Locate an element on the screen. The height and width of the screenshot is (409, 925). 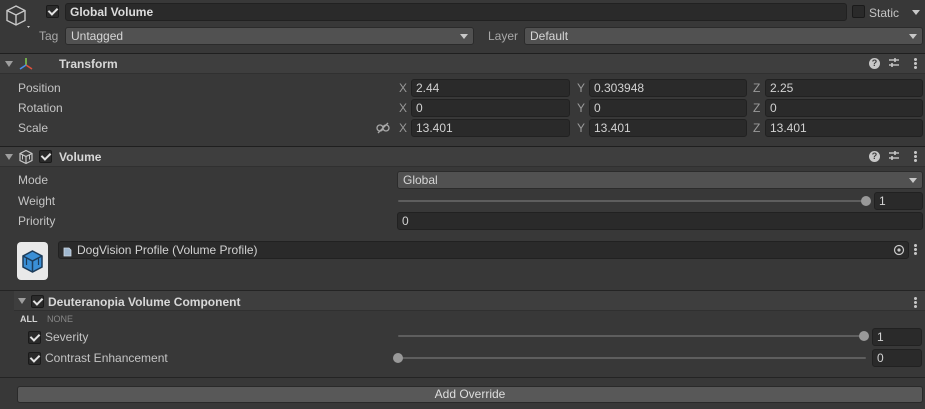
layer-value: Default is located at coordinates (549, 36).